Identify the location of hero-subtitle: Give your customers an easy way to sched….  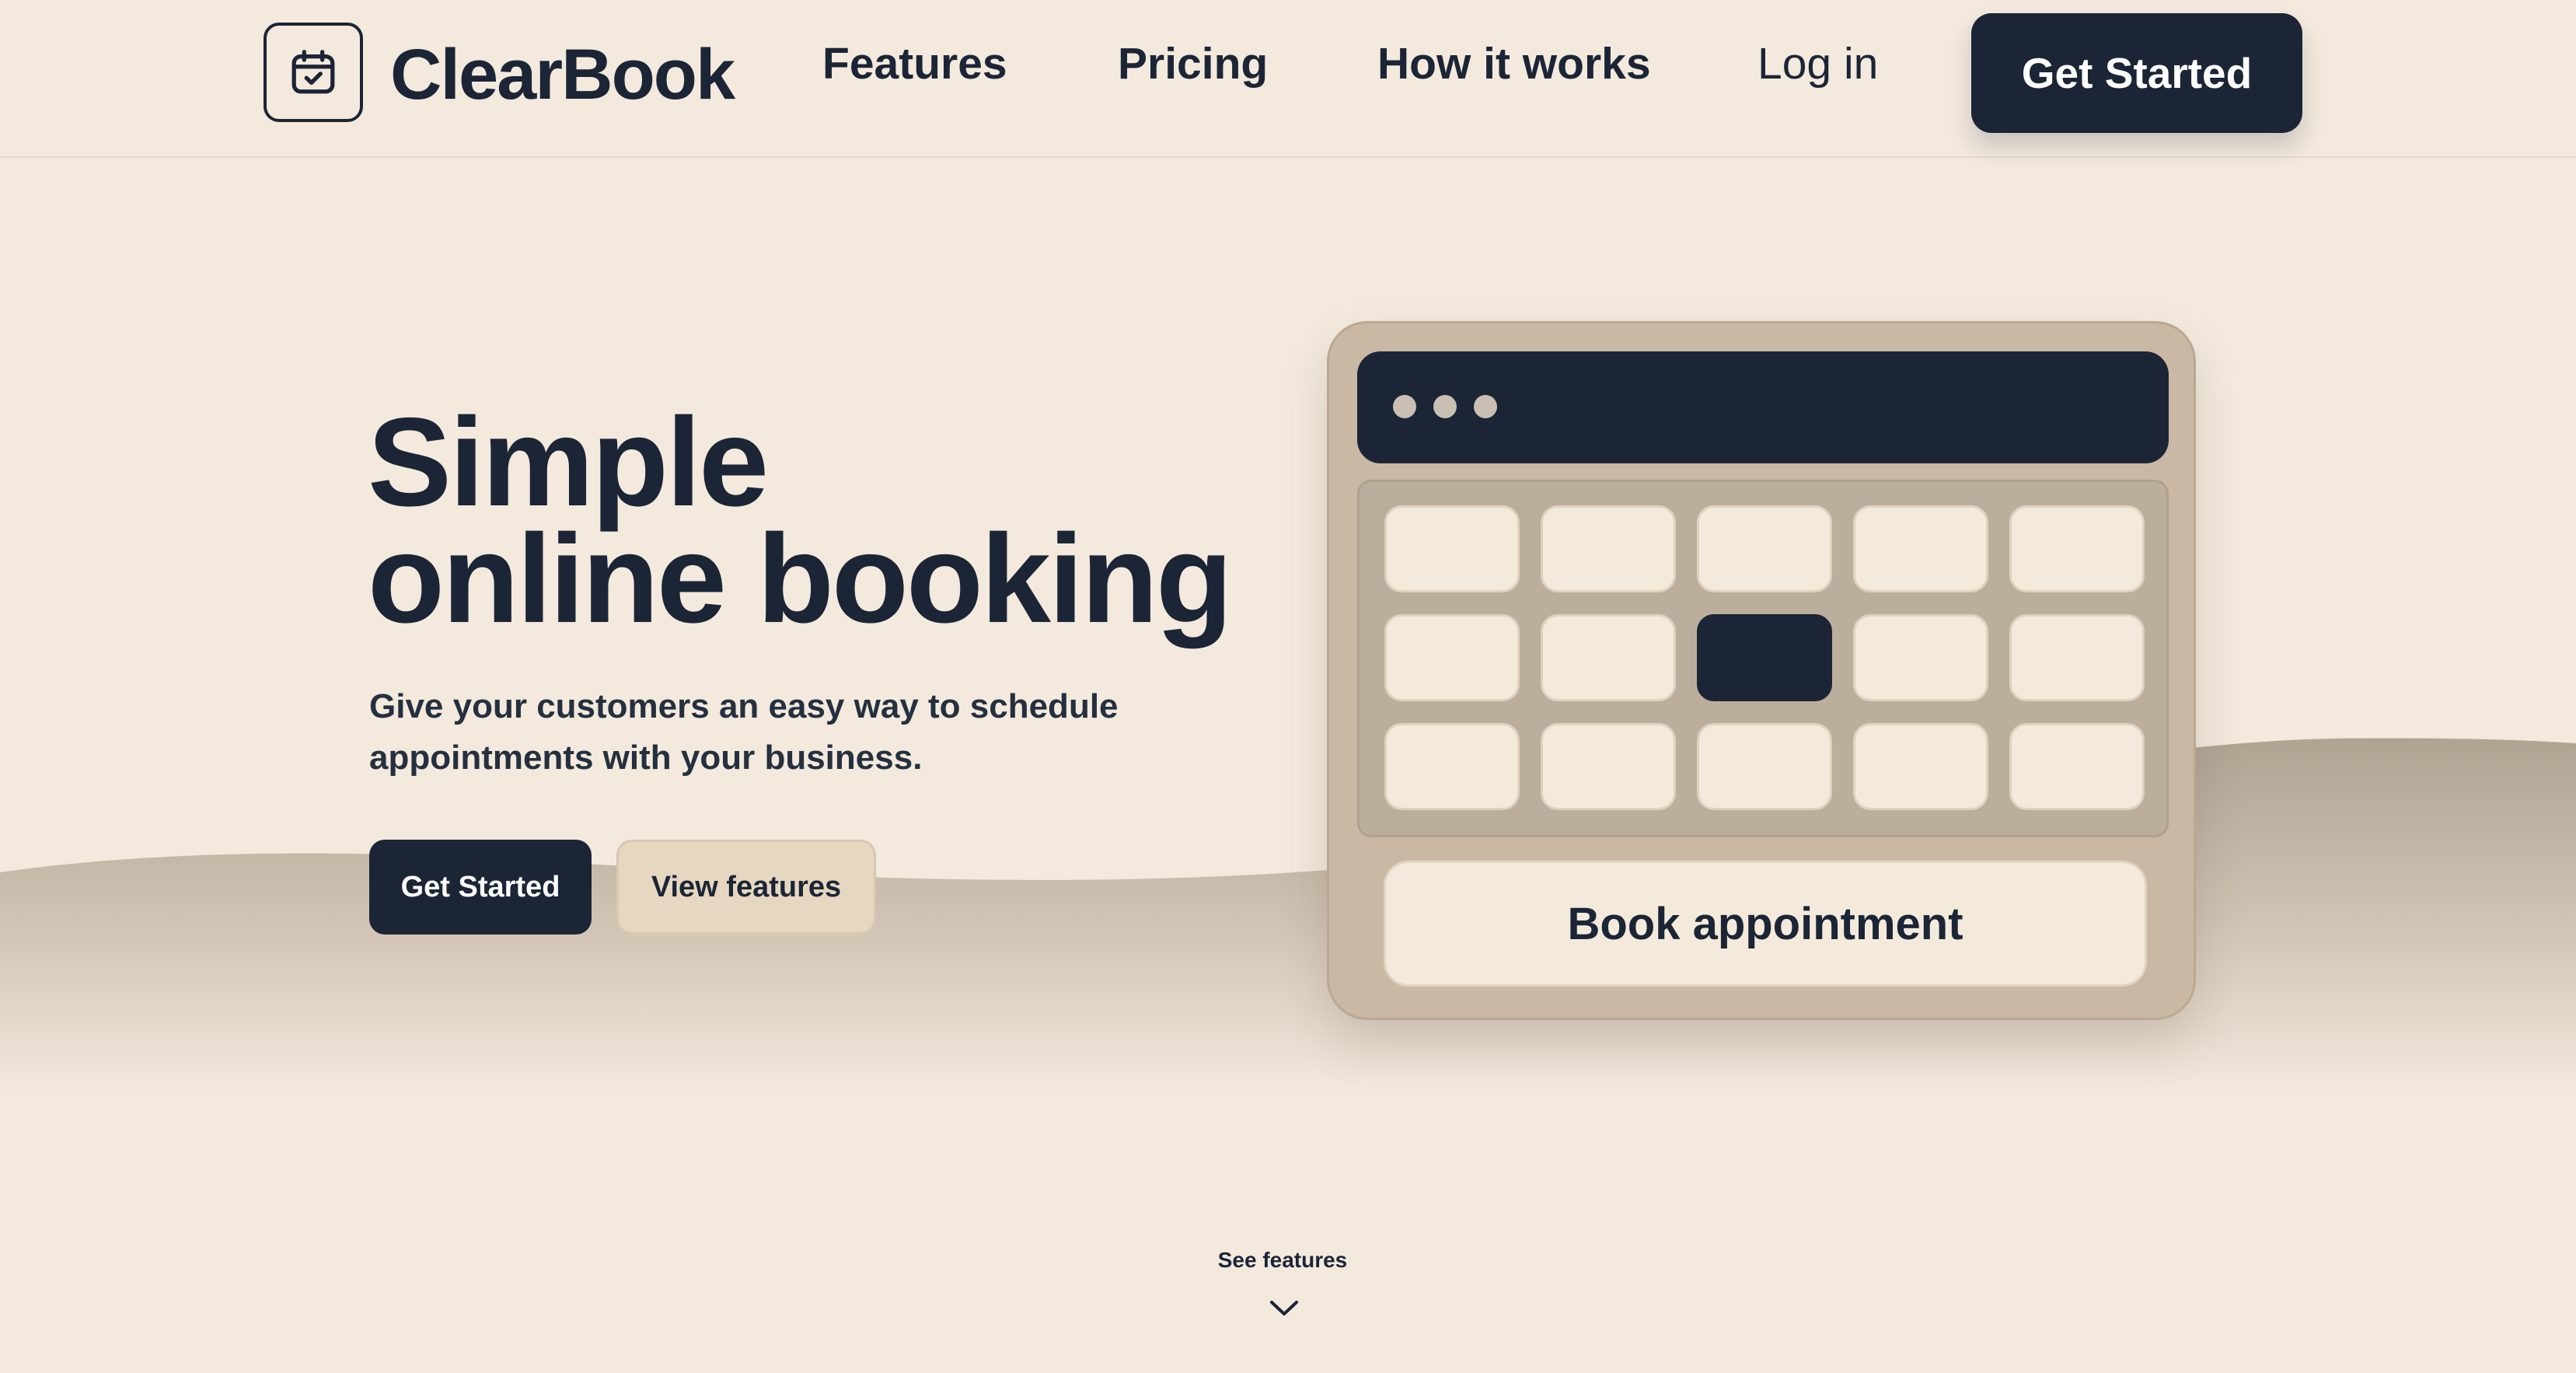
(744, 732).